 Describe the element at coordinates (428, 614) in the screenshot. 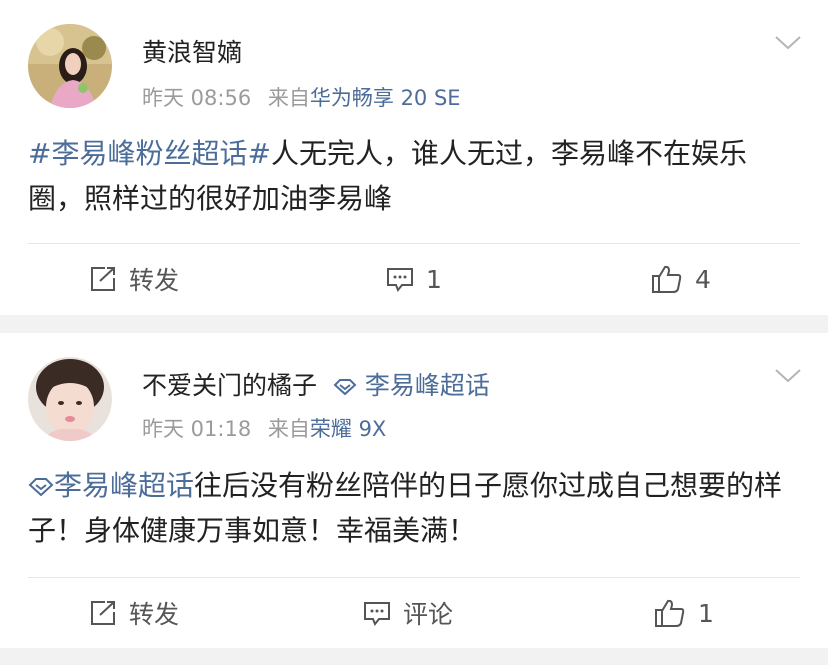

I see `comment-label: 评论` at that location.